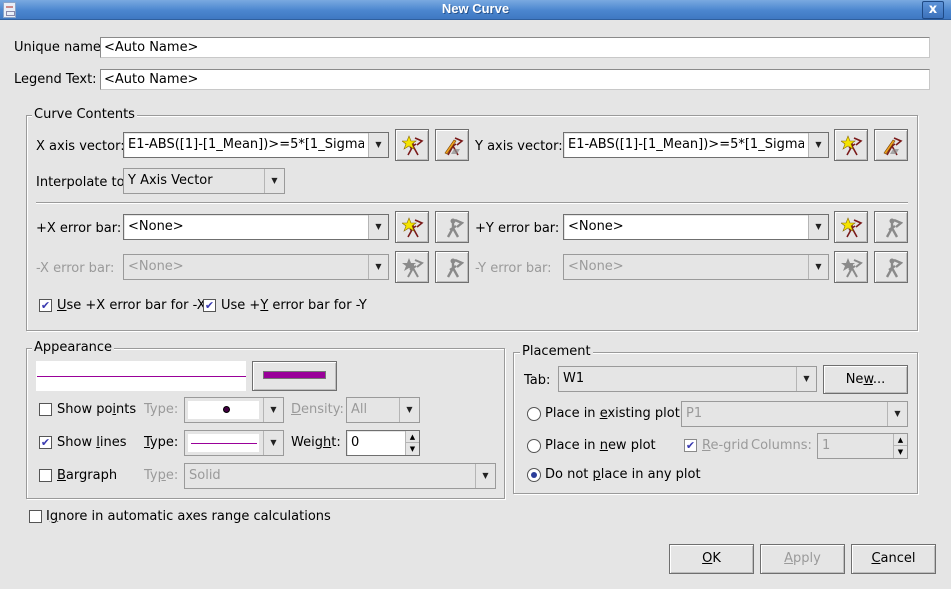 The height and width of the screenshot is (589, 951). I want to click on do-not-place-label: Do not place in any plot, so click(623, 474).